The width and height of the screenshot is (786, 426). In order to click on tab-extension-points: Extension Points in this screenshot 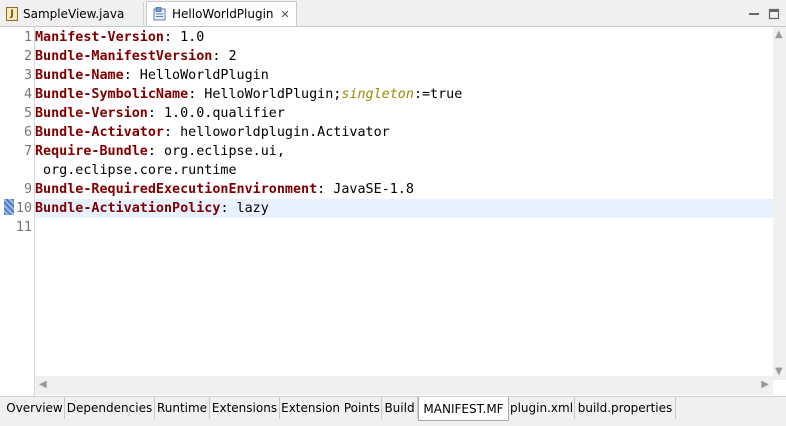, I will do `click(331, 408)`.